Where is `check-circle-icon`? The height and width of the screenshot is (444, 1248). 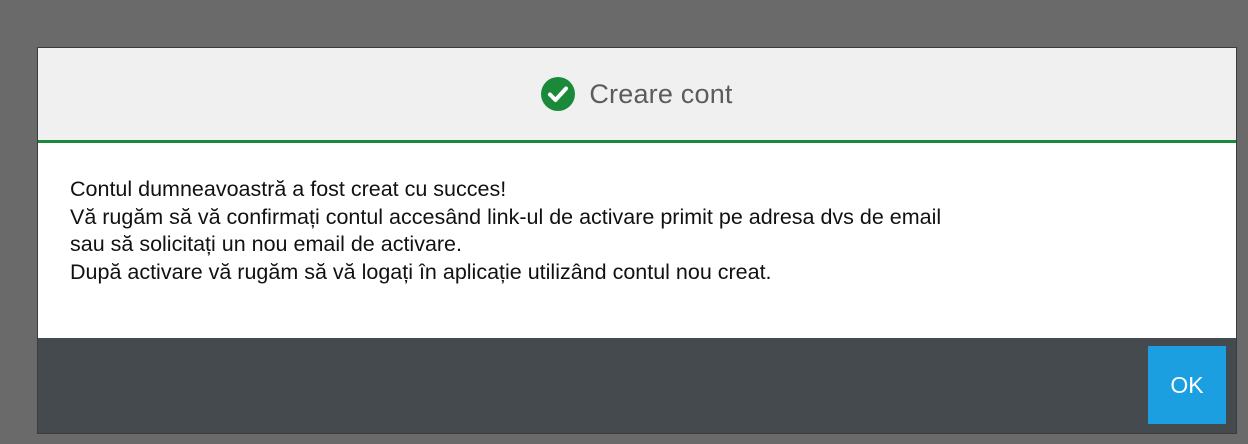
check-circle-icon is located at coordinates (558, 94).